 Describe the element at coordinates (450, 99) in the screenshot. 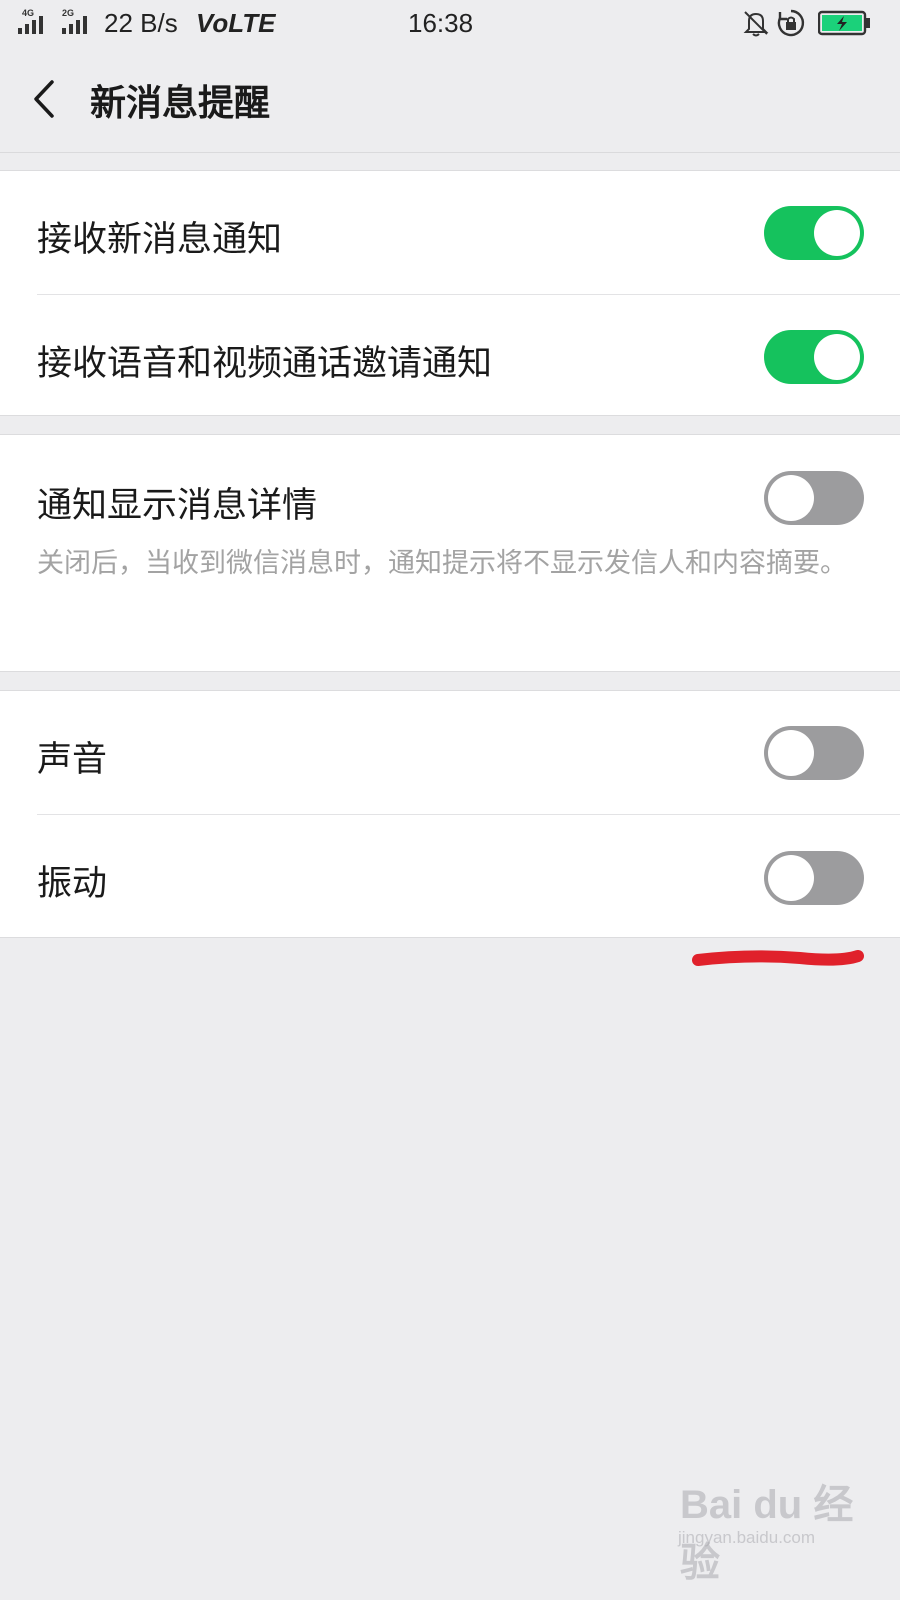

I see `nav-bar: 新消息提醒` at that location.